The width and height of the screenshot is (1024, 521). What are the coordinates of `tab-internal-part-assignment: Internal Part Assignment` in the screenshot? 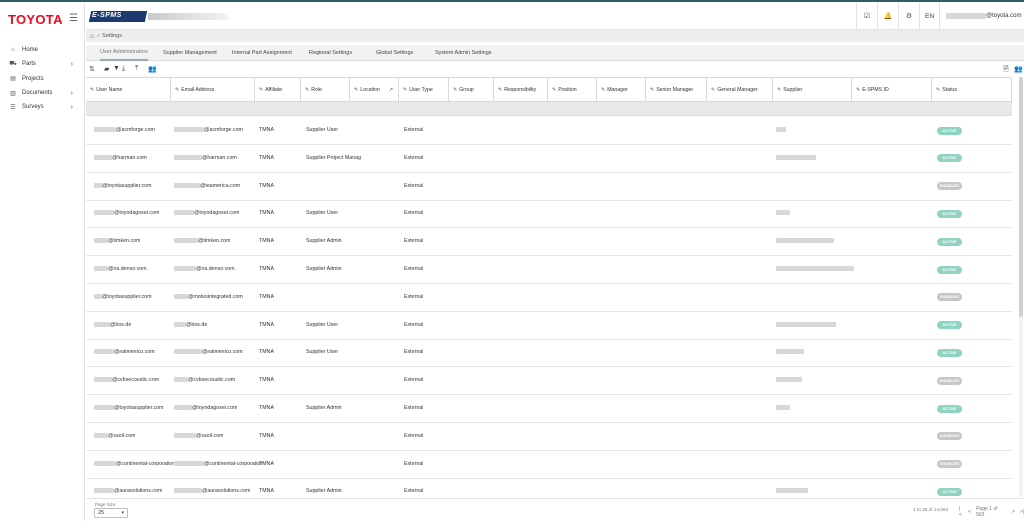 It's located at (262, 53).